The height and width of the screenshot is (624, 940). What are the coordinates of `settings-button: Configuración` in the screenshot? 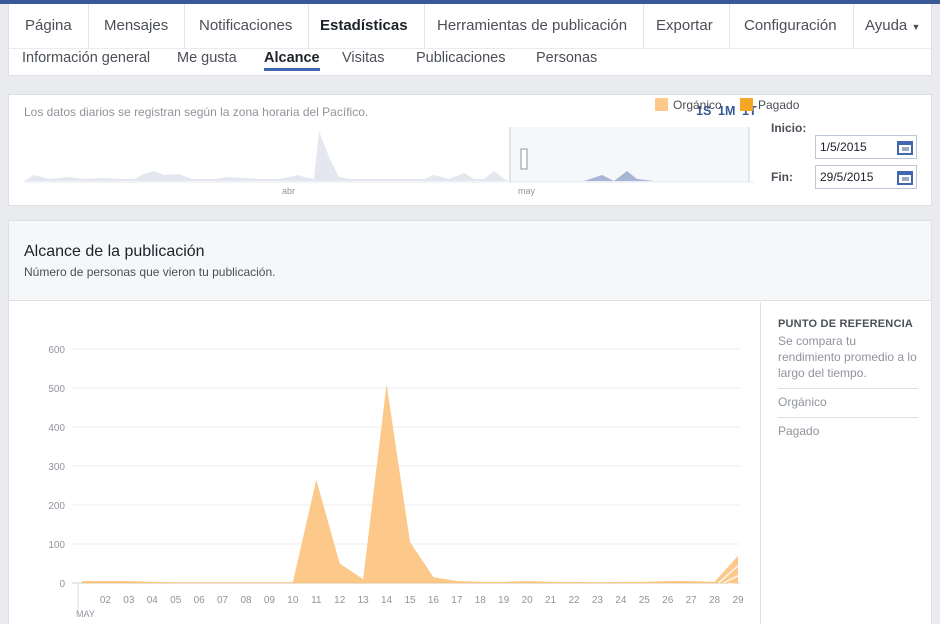 It's located at (791, 26).